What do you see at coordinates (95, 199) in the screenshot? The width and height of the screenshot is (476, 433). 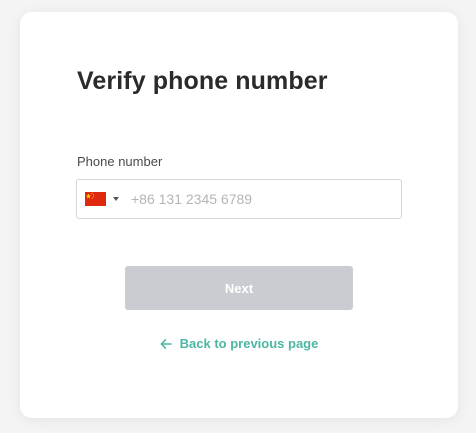 I see `china-flag-icon` at bounding box center [95, 199].